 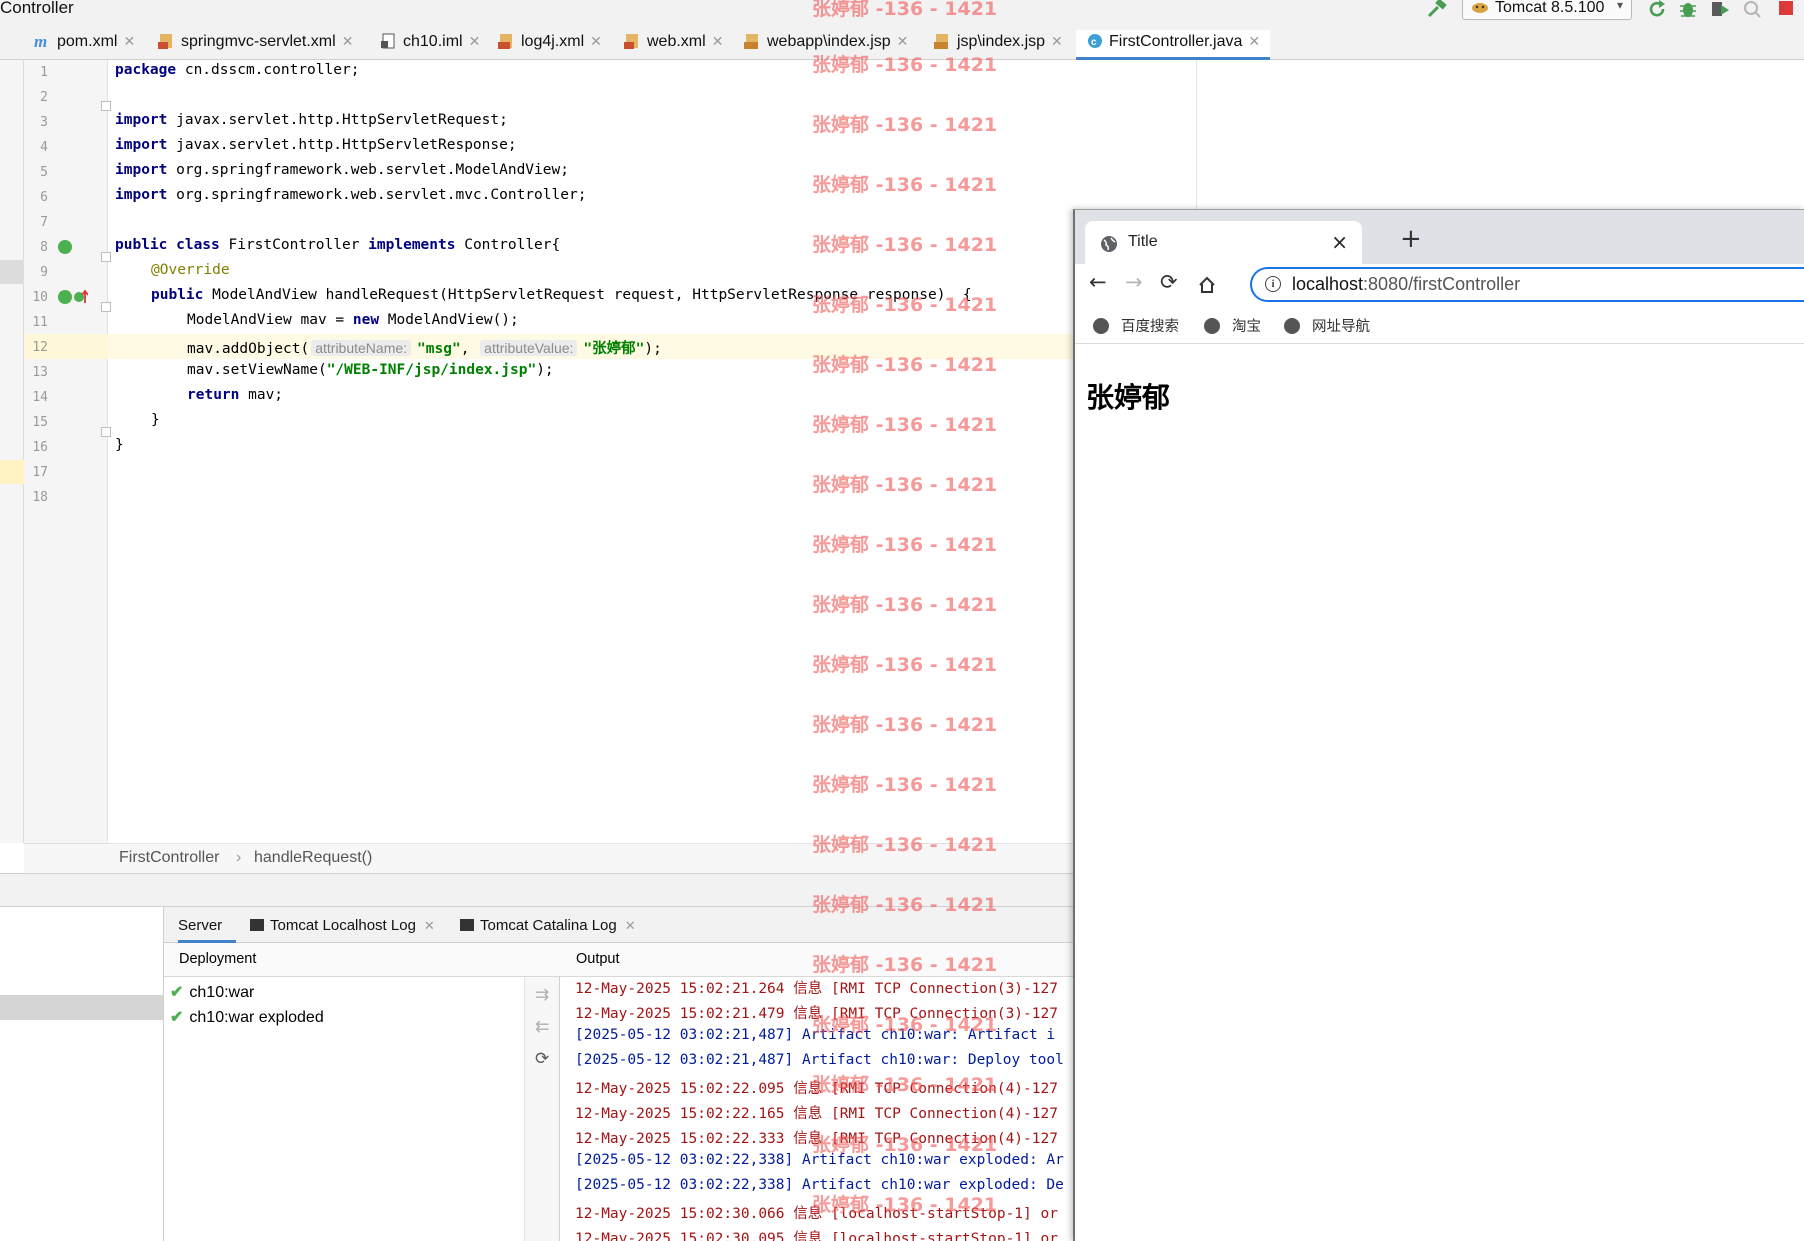 I want to click on xml-file-icon, so click(x=505, y=41).